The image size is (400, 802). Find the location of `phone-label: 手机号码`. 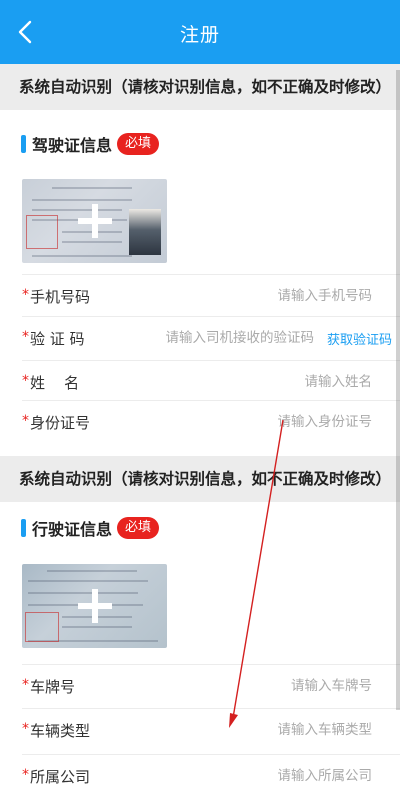

phone-label: 手机号码 is located at coordinates (60, 297).